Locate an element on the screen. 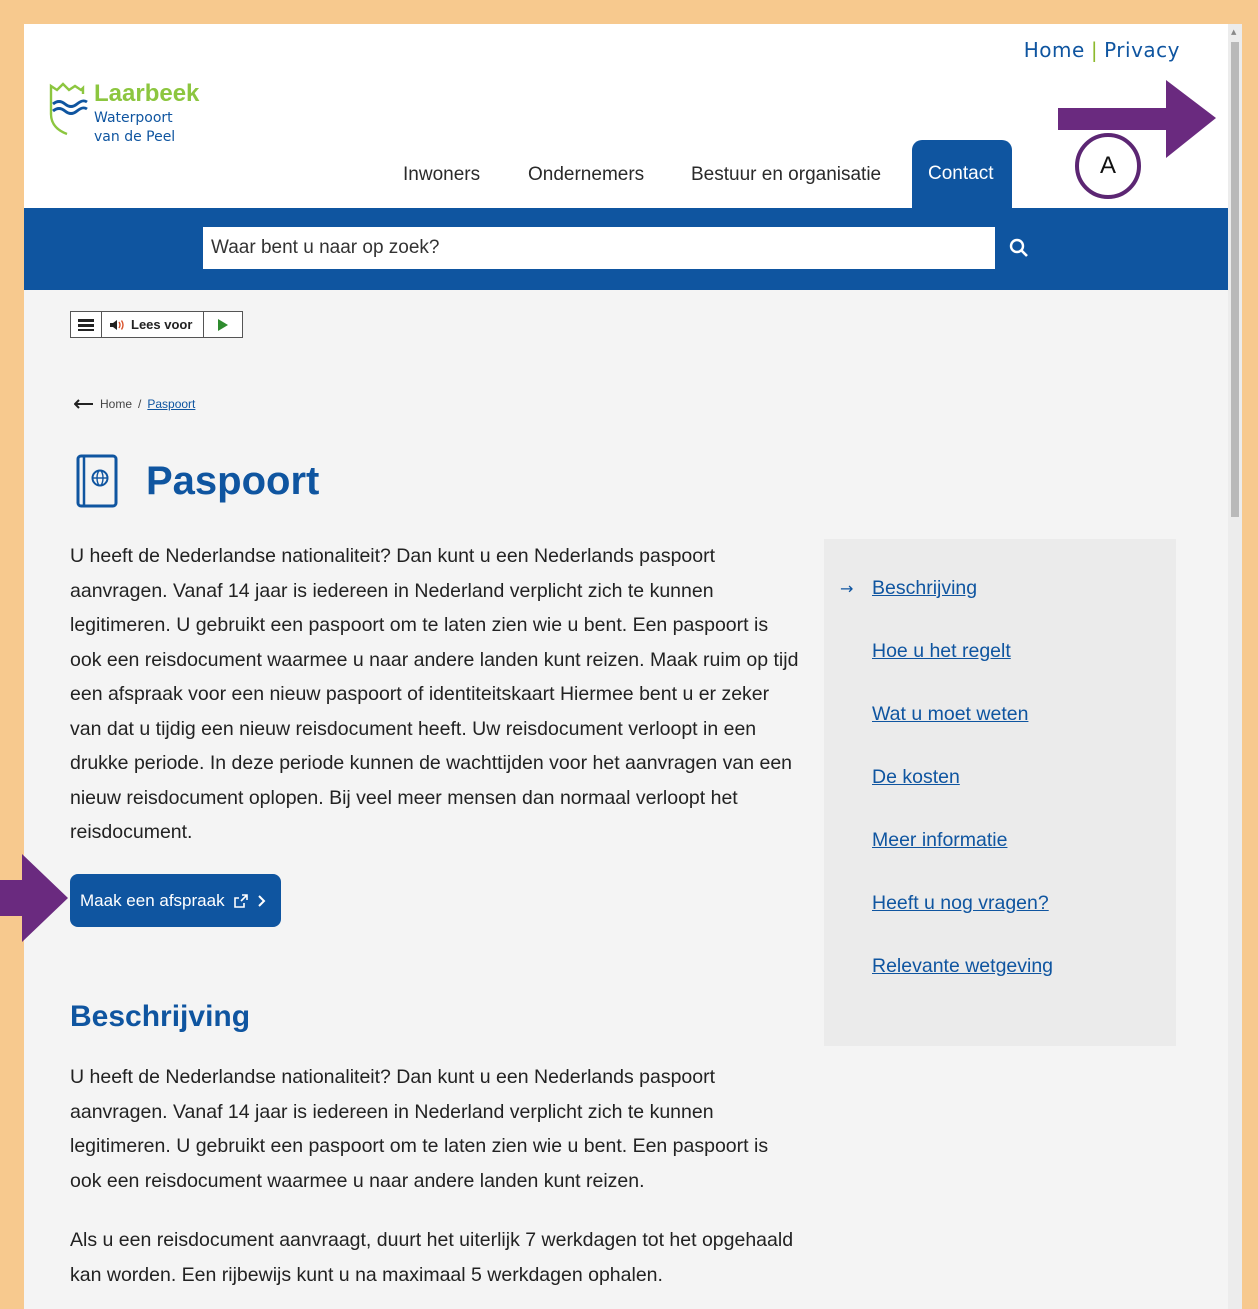 Image resolution: width=1258 pixels, height=1309 pixels. readspeaker-menu-button is located at coordinates (86, 324).